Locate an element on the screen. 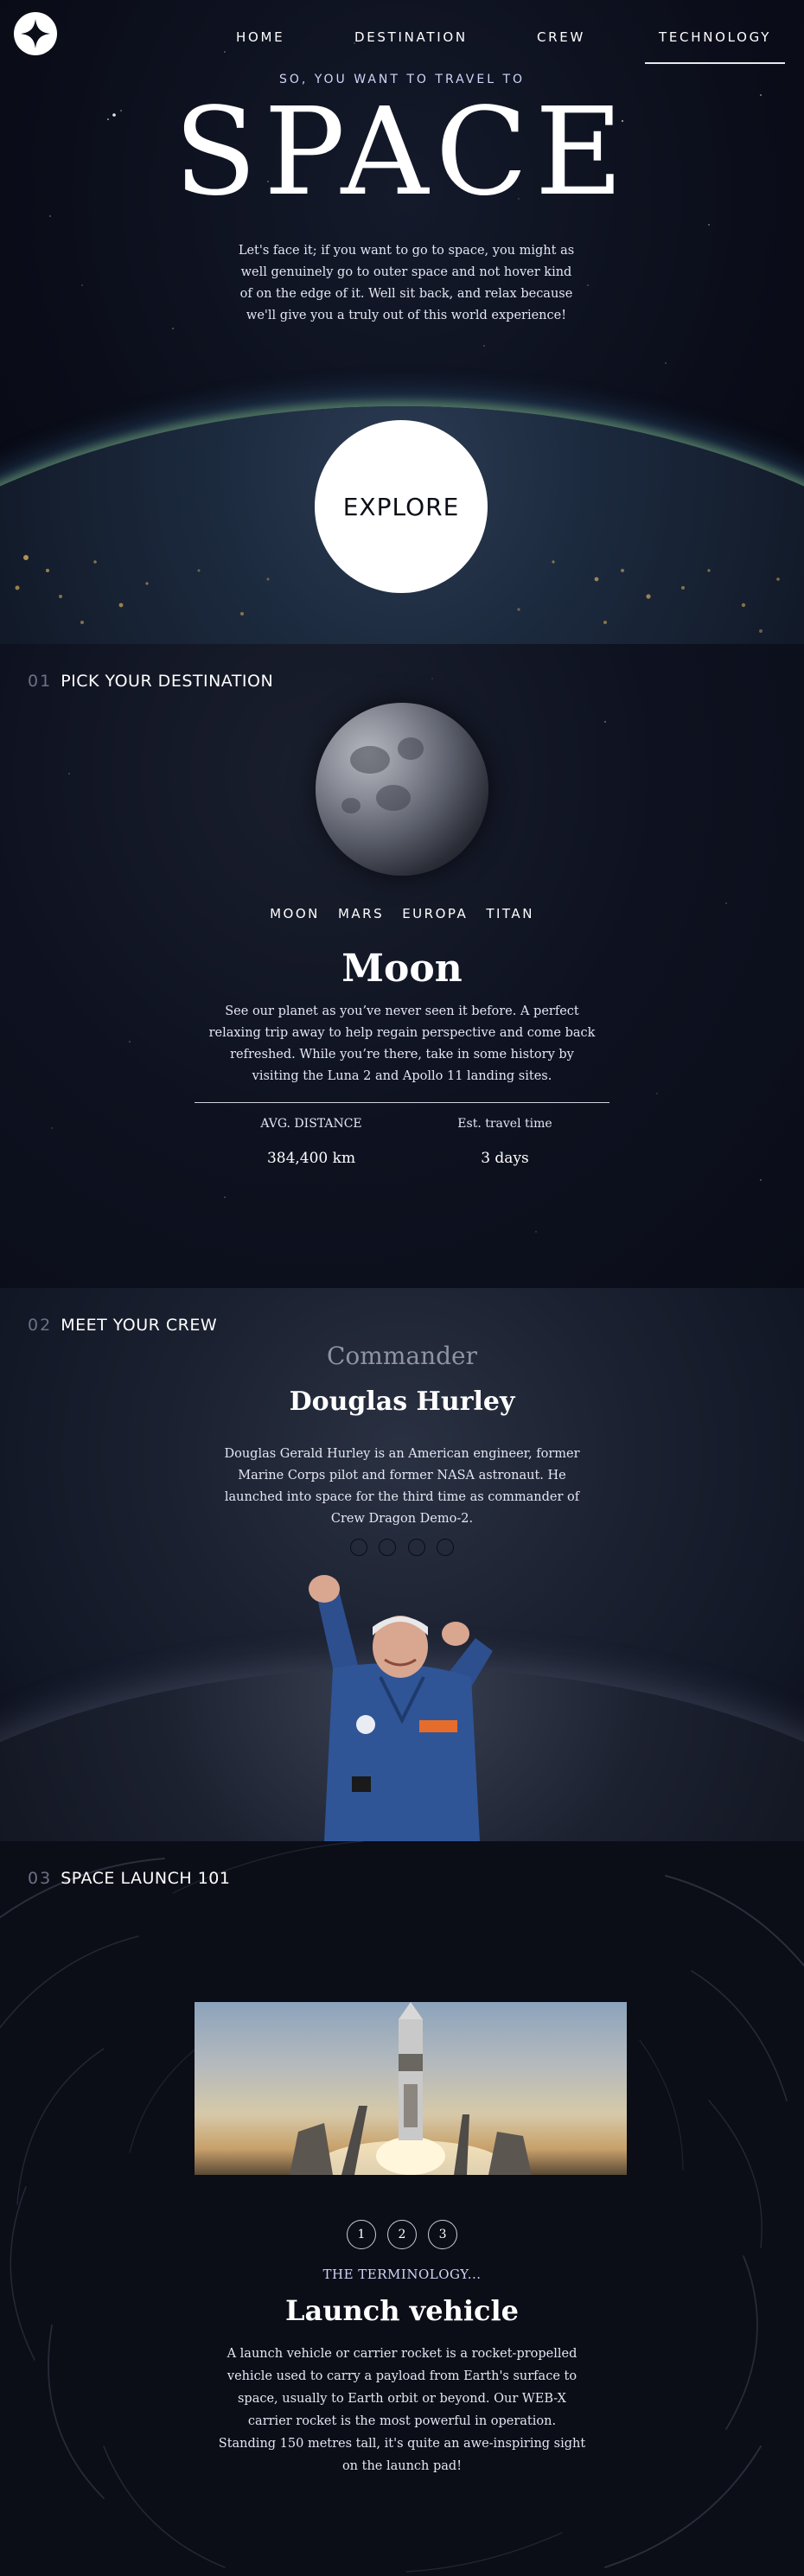 The height and width of the screenshot is (2576, 804). divider is located at coordinates (402, 1102).